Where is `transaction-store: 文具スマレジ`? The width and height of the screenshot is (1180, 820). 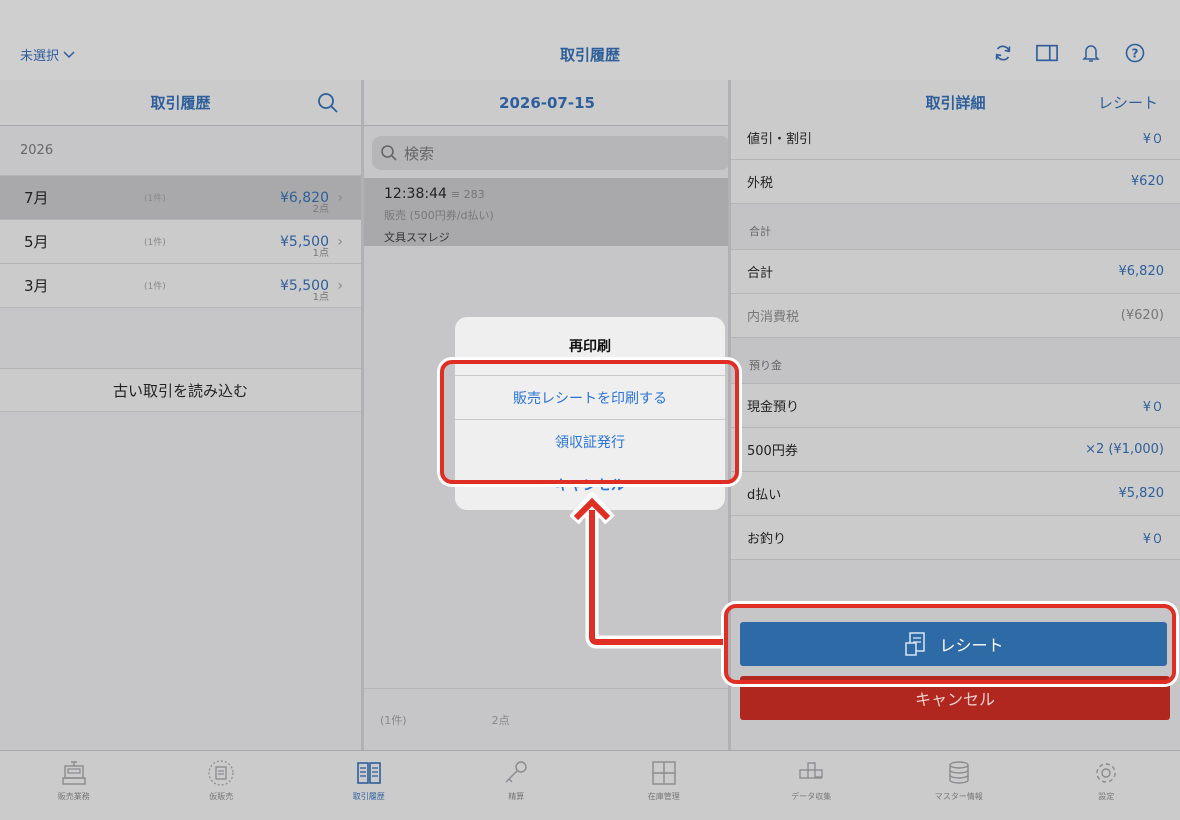
transaction-store: 文具スマレジ is located at coordinates (417, 237).